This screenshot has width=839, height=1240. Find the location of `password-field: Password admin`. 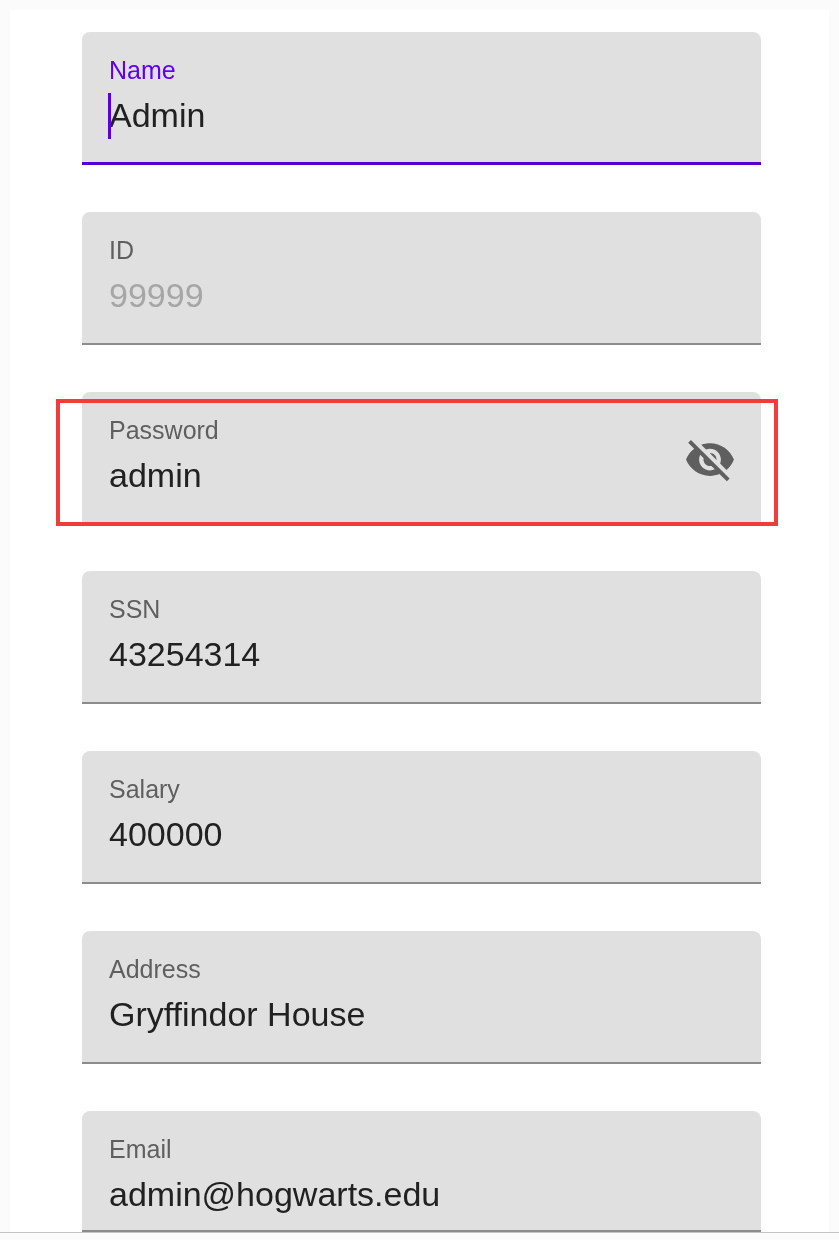

password-field: Password admin is located at coordinates (421, 458).